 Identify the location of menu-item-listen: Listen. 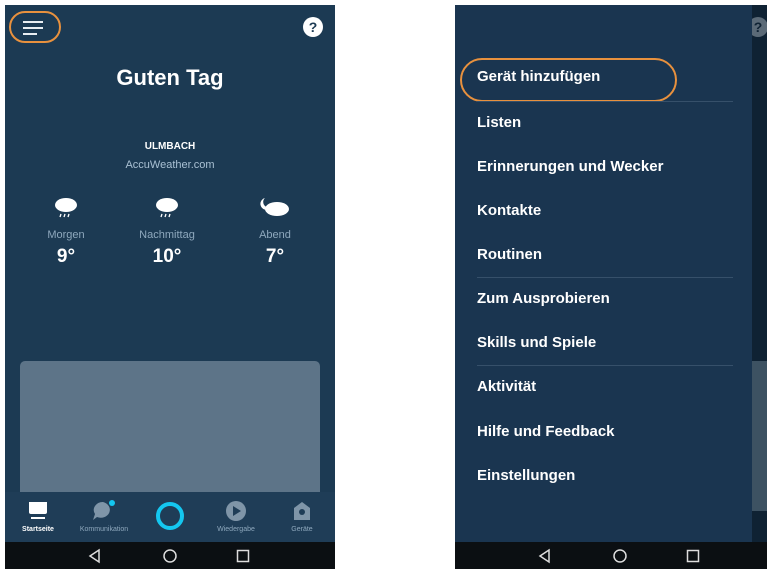
(499, 122).